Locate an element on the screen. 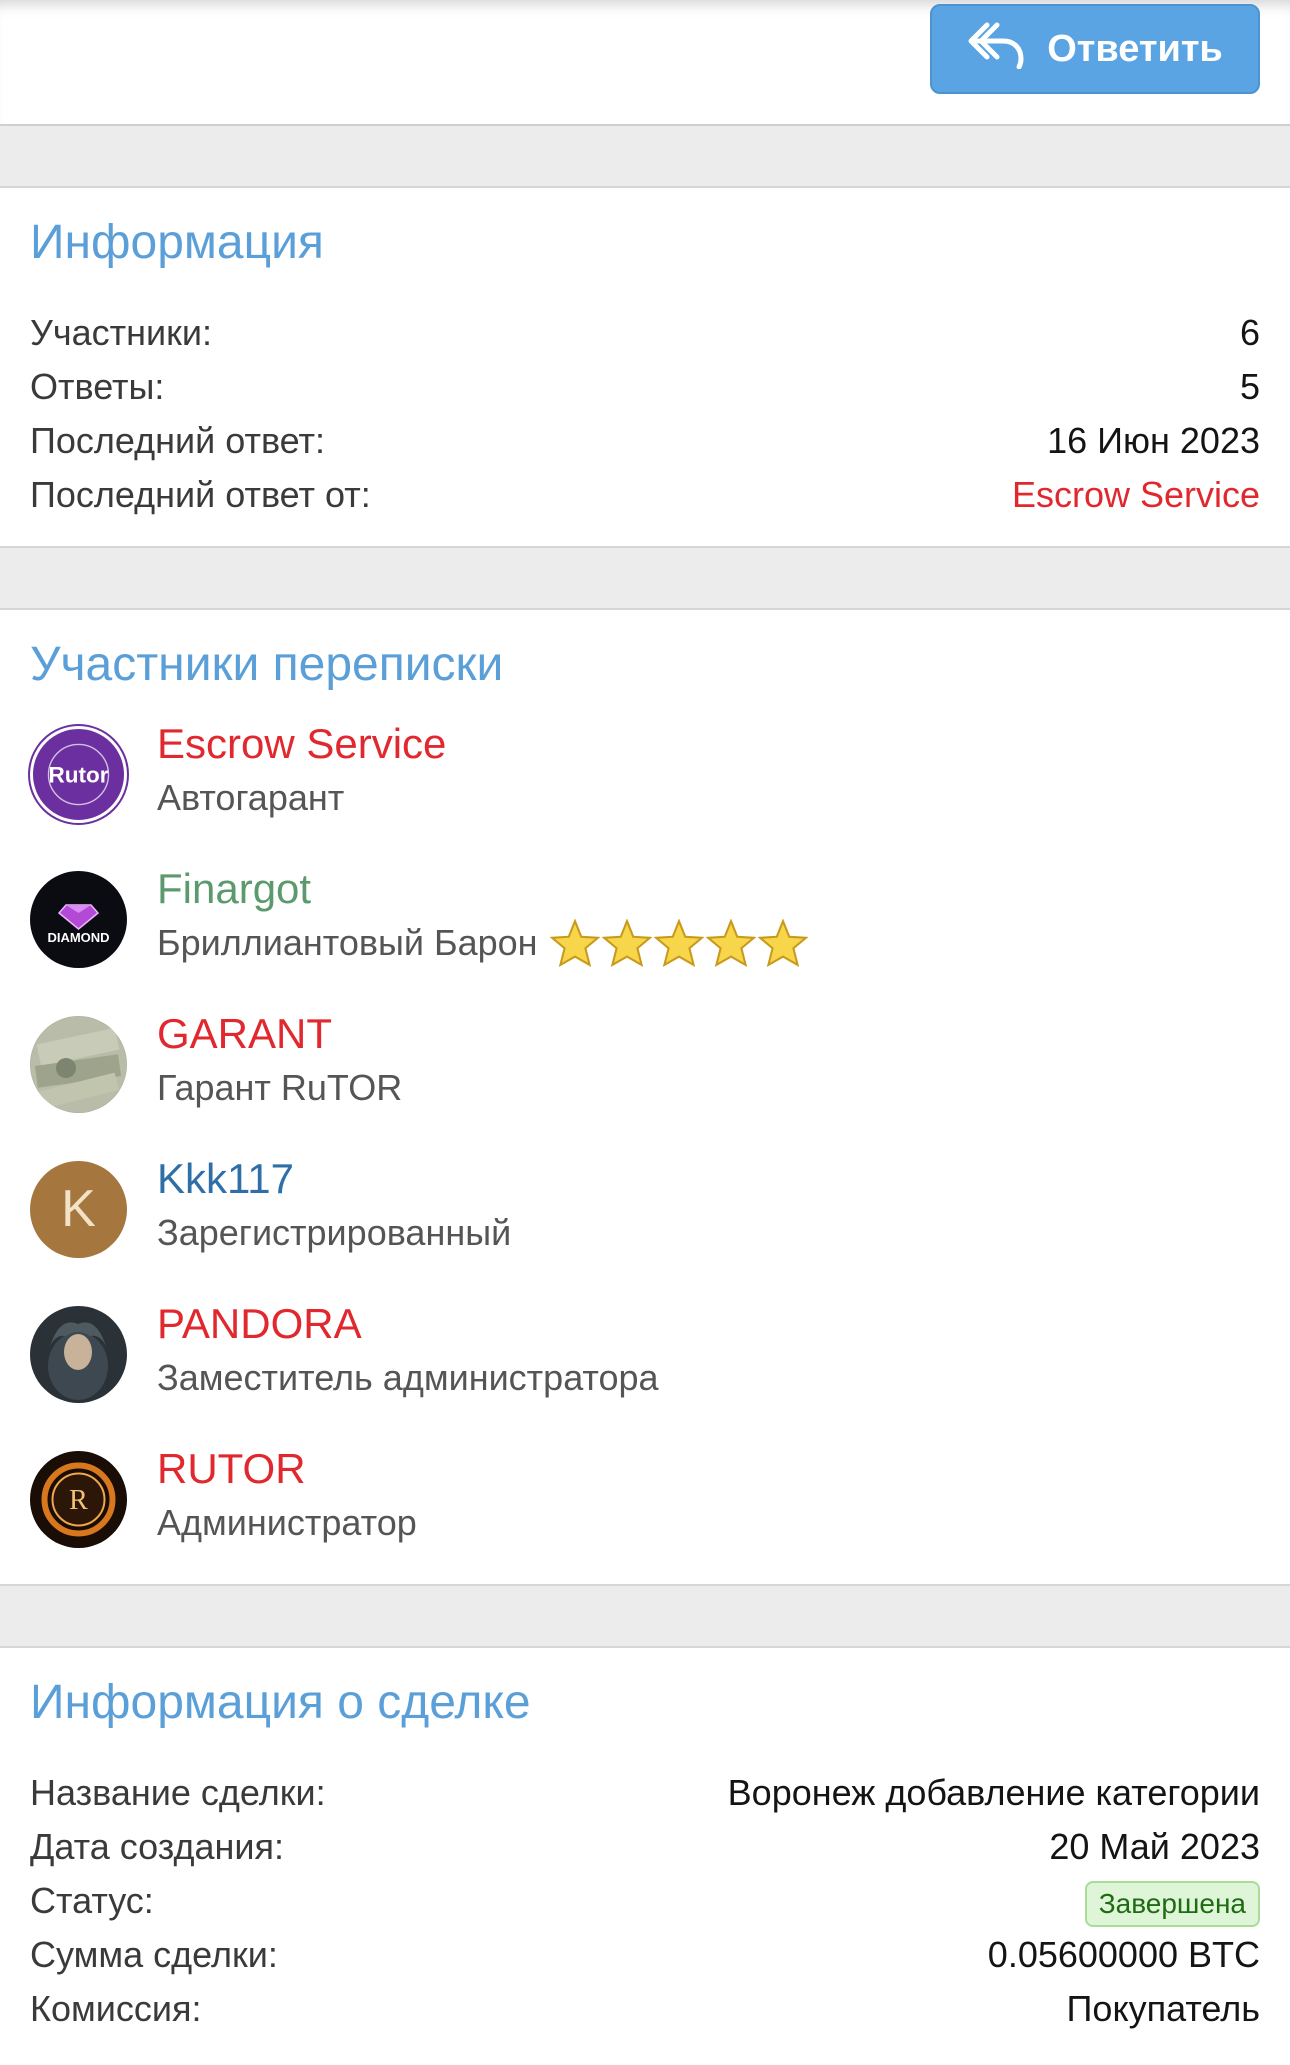 This screenshot has height=2065, width=1290. deal-value: Воронеж добавление категории is located at coordinates (993, 1792).